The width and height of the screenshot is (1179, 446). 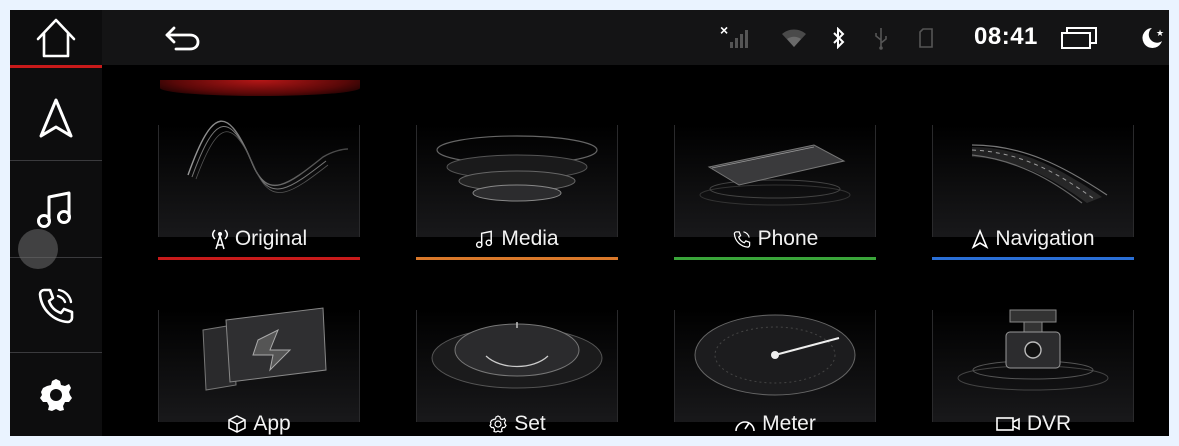 I want to click on night-mode-button: ★, so click(x=1151, y=37).